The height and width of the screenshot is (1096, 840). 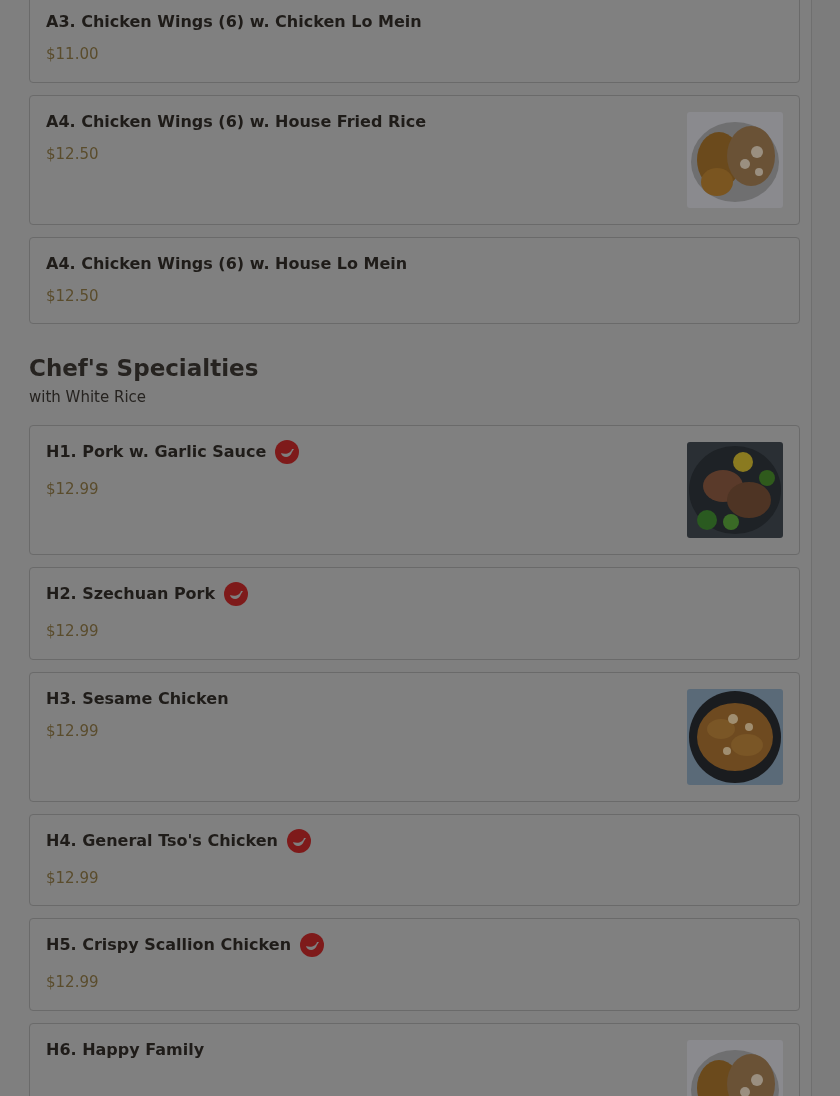 What do you see at coordinates (137, 698) in the screenshot?
I see `item-name: H3. Sesame Chicken` at bounding box center [137, 698].